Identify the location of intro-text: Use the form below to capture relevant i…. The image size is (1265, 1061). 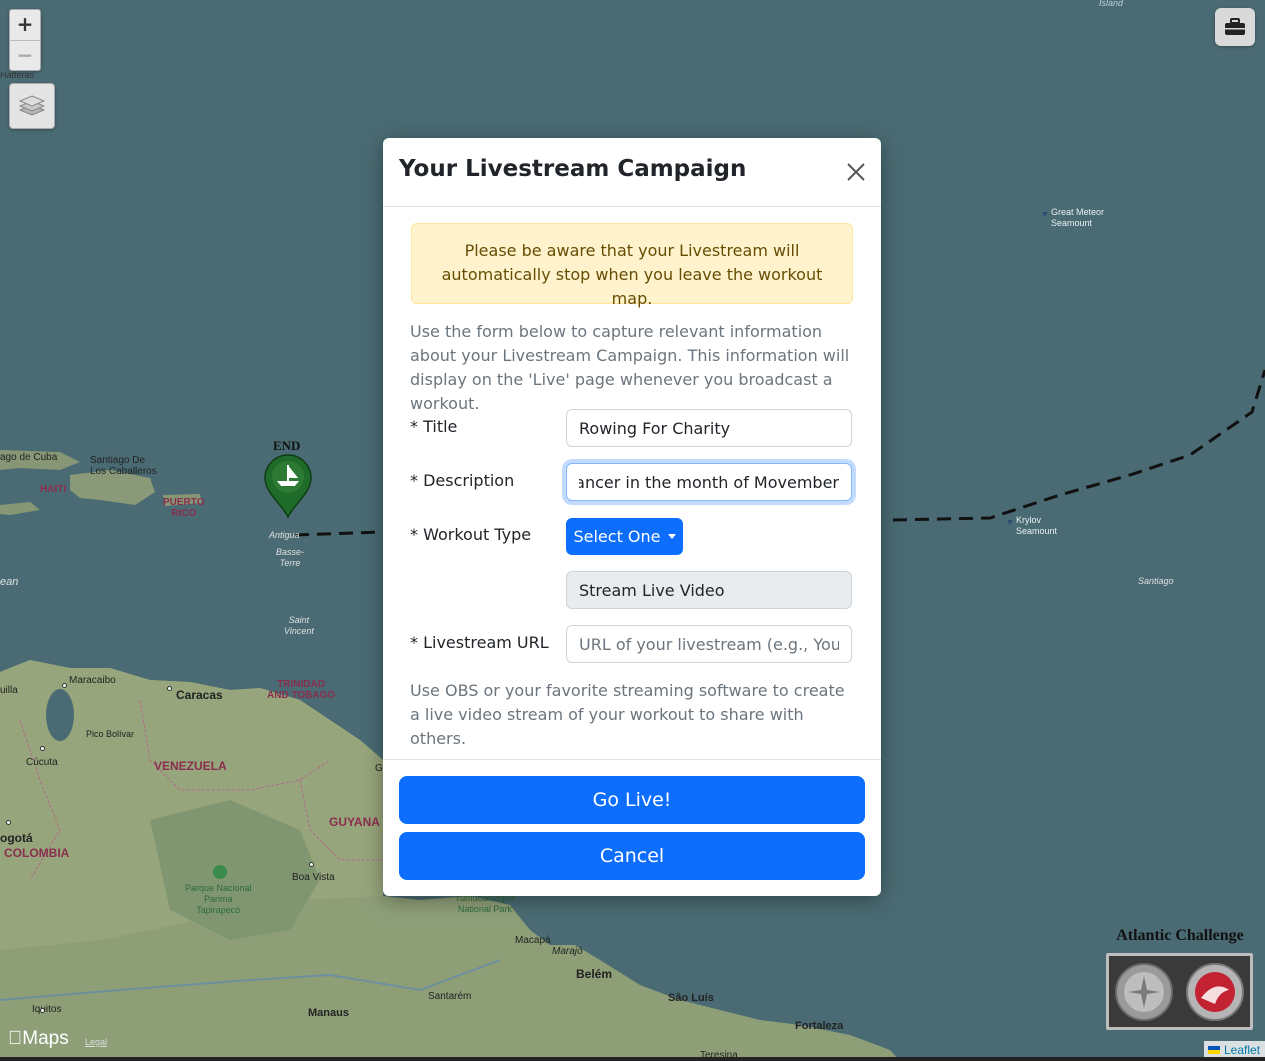
(630, 367).